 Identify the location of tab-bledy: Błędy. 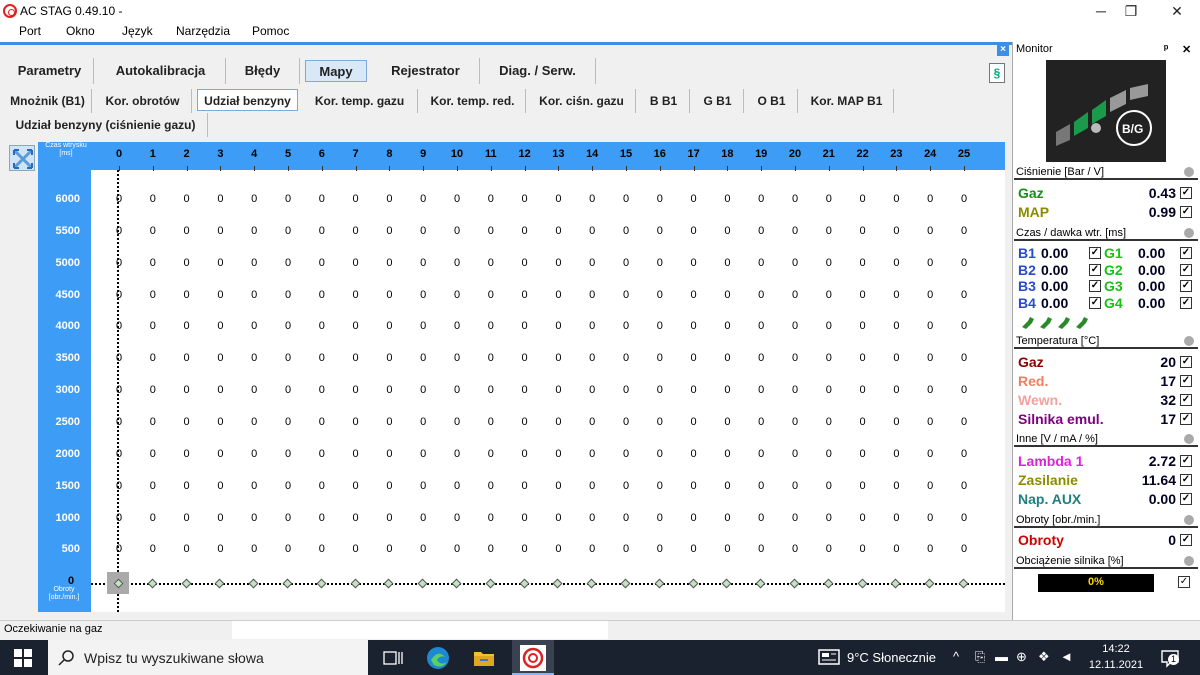
(263, 71).